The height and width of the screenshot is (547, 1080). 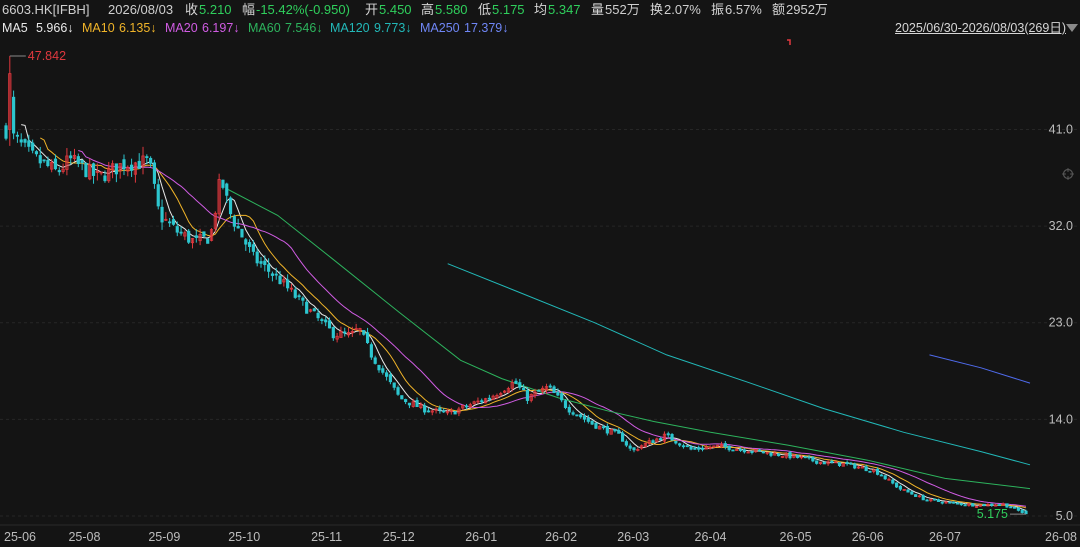 I want to click on ma20-value: 6.197↓, so click(x=221, y=28).